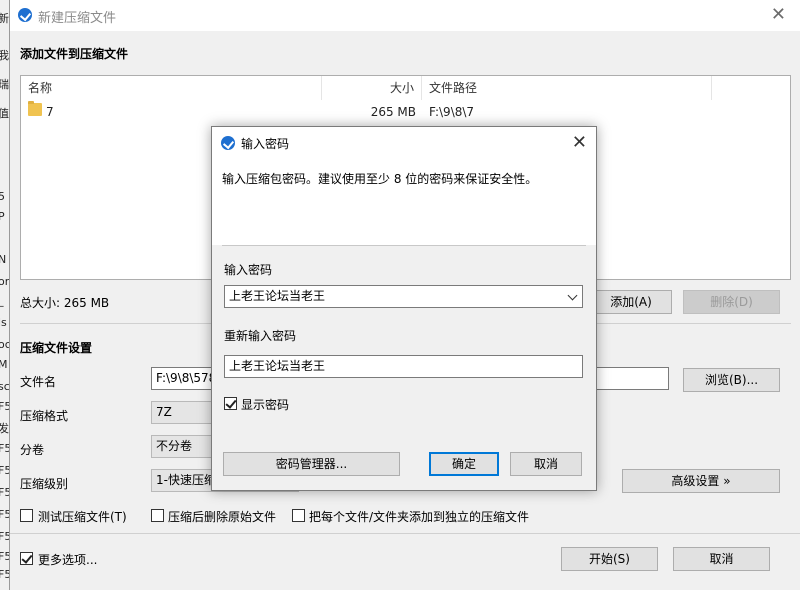 This screenshot has height=590, width=800. What do you see at coordinates (248, 270) in the screenshot?
I see `password-label: 输入密码` at bounding box center [248, 270].